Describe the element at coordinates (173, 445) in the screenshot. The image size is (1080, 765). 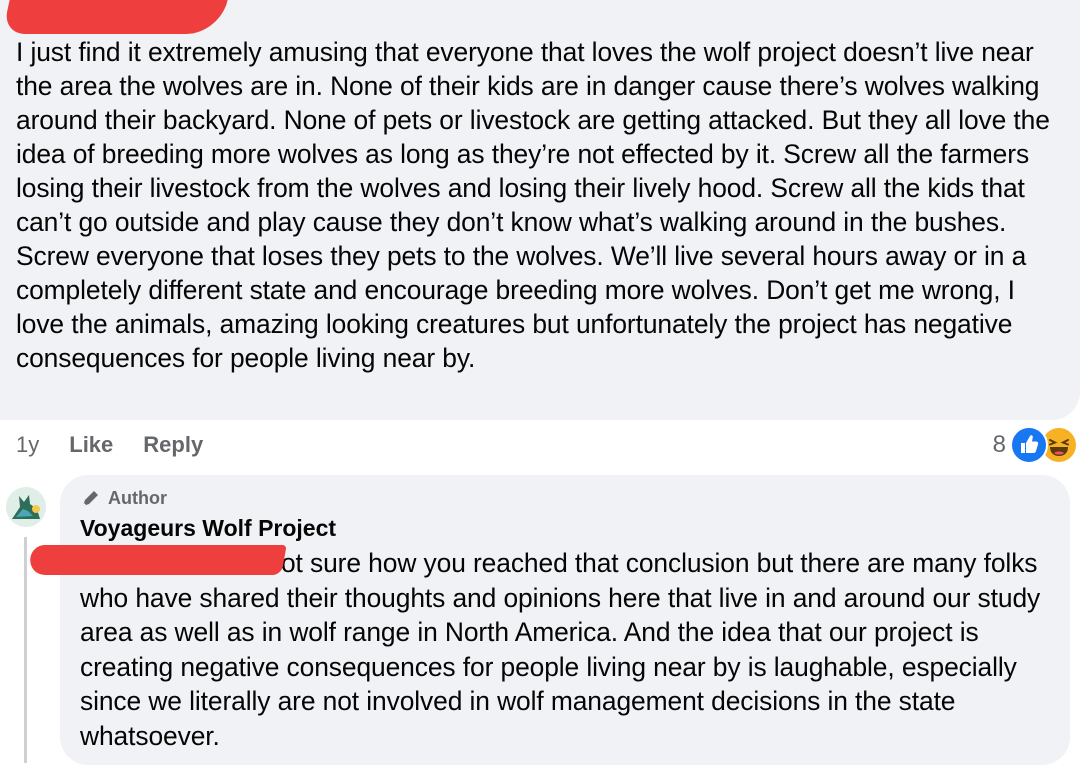
I see `reply-button: Reply` at that location.